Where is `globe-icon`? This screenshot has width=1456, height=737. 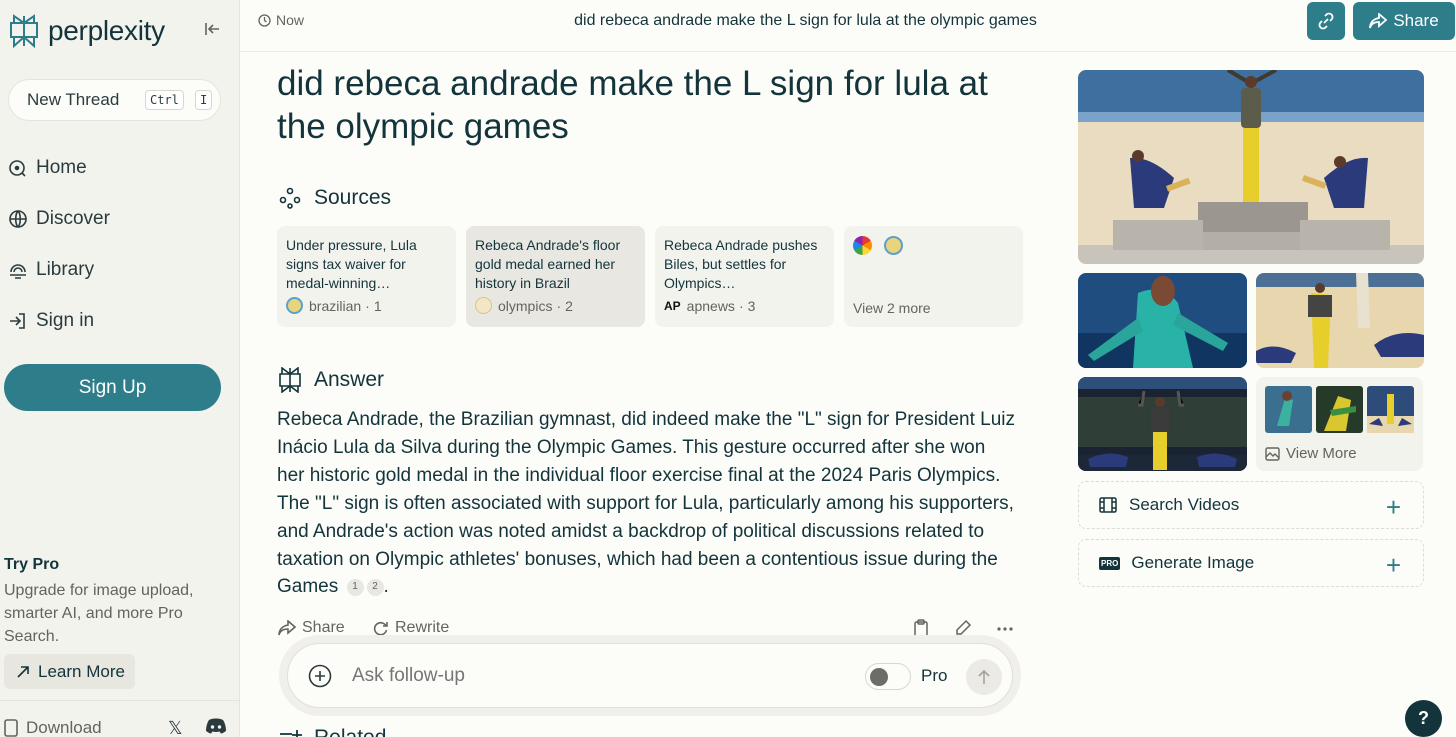
globe-icon is located at coordinates (18, 219).